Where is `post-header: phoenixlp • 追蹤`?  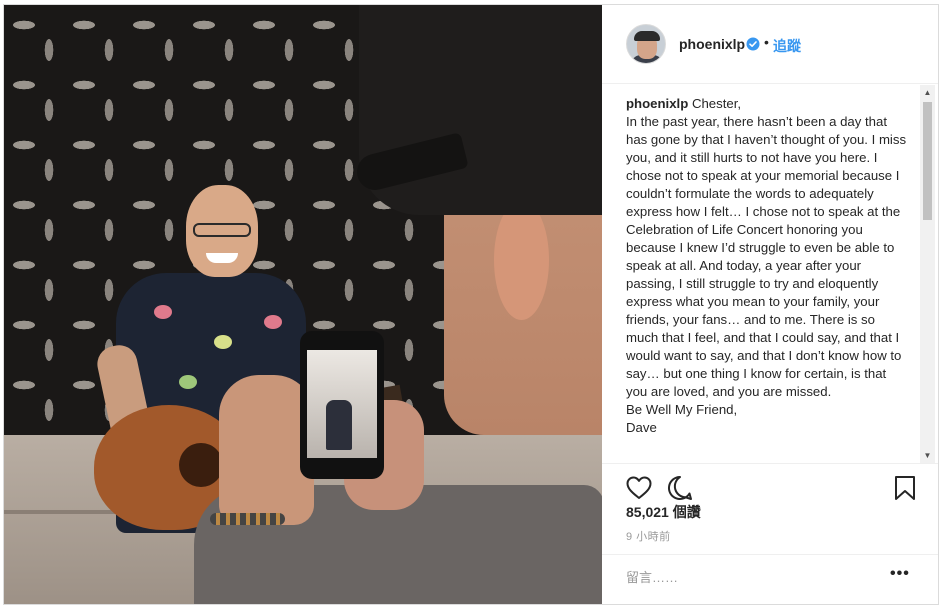
post-header: phoenixlp • 追蹤 is located at coordinates (770, 44).